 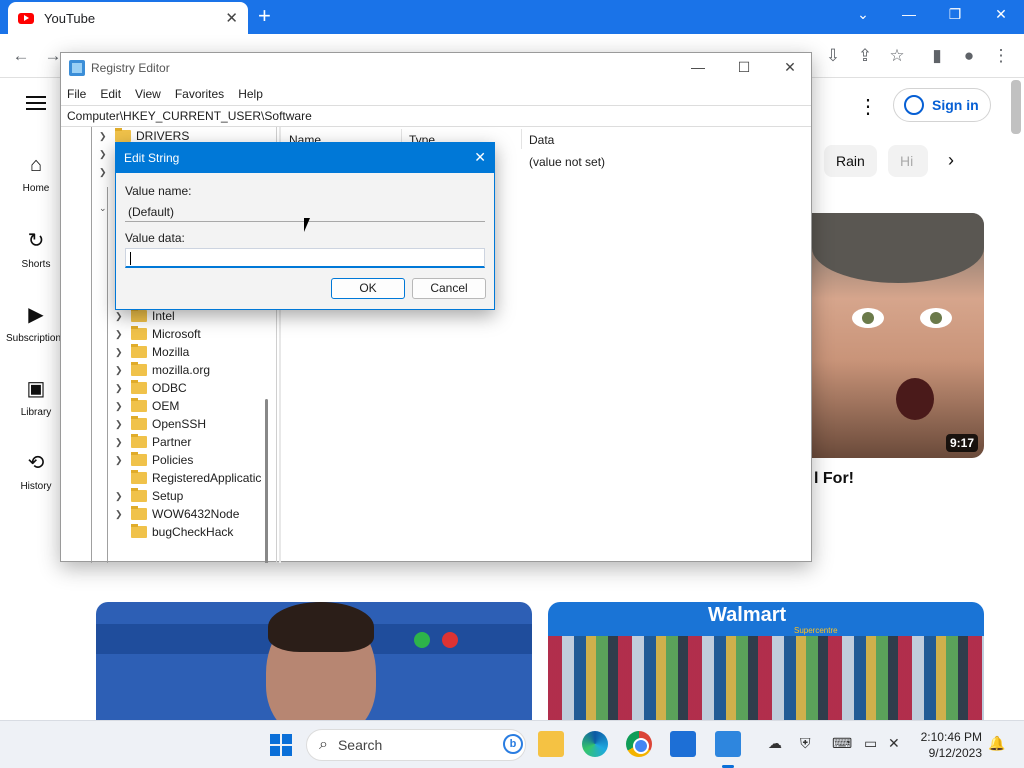 I want to click on hamburger-menu-icon, so click(x=36, y=105).